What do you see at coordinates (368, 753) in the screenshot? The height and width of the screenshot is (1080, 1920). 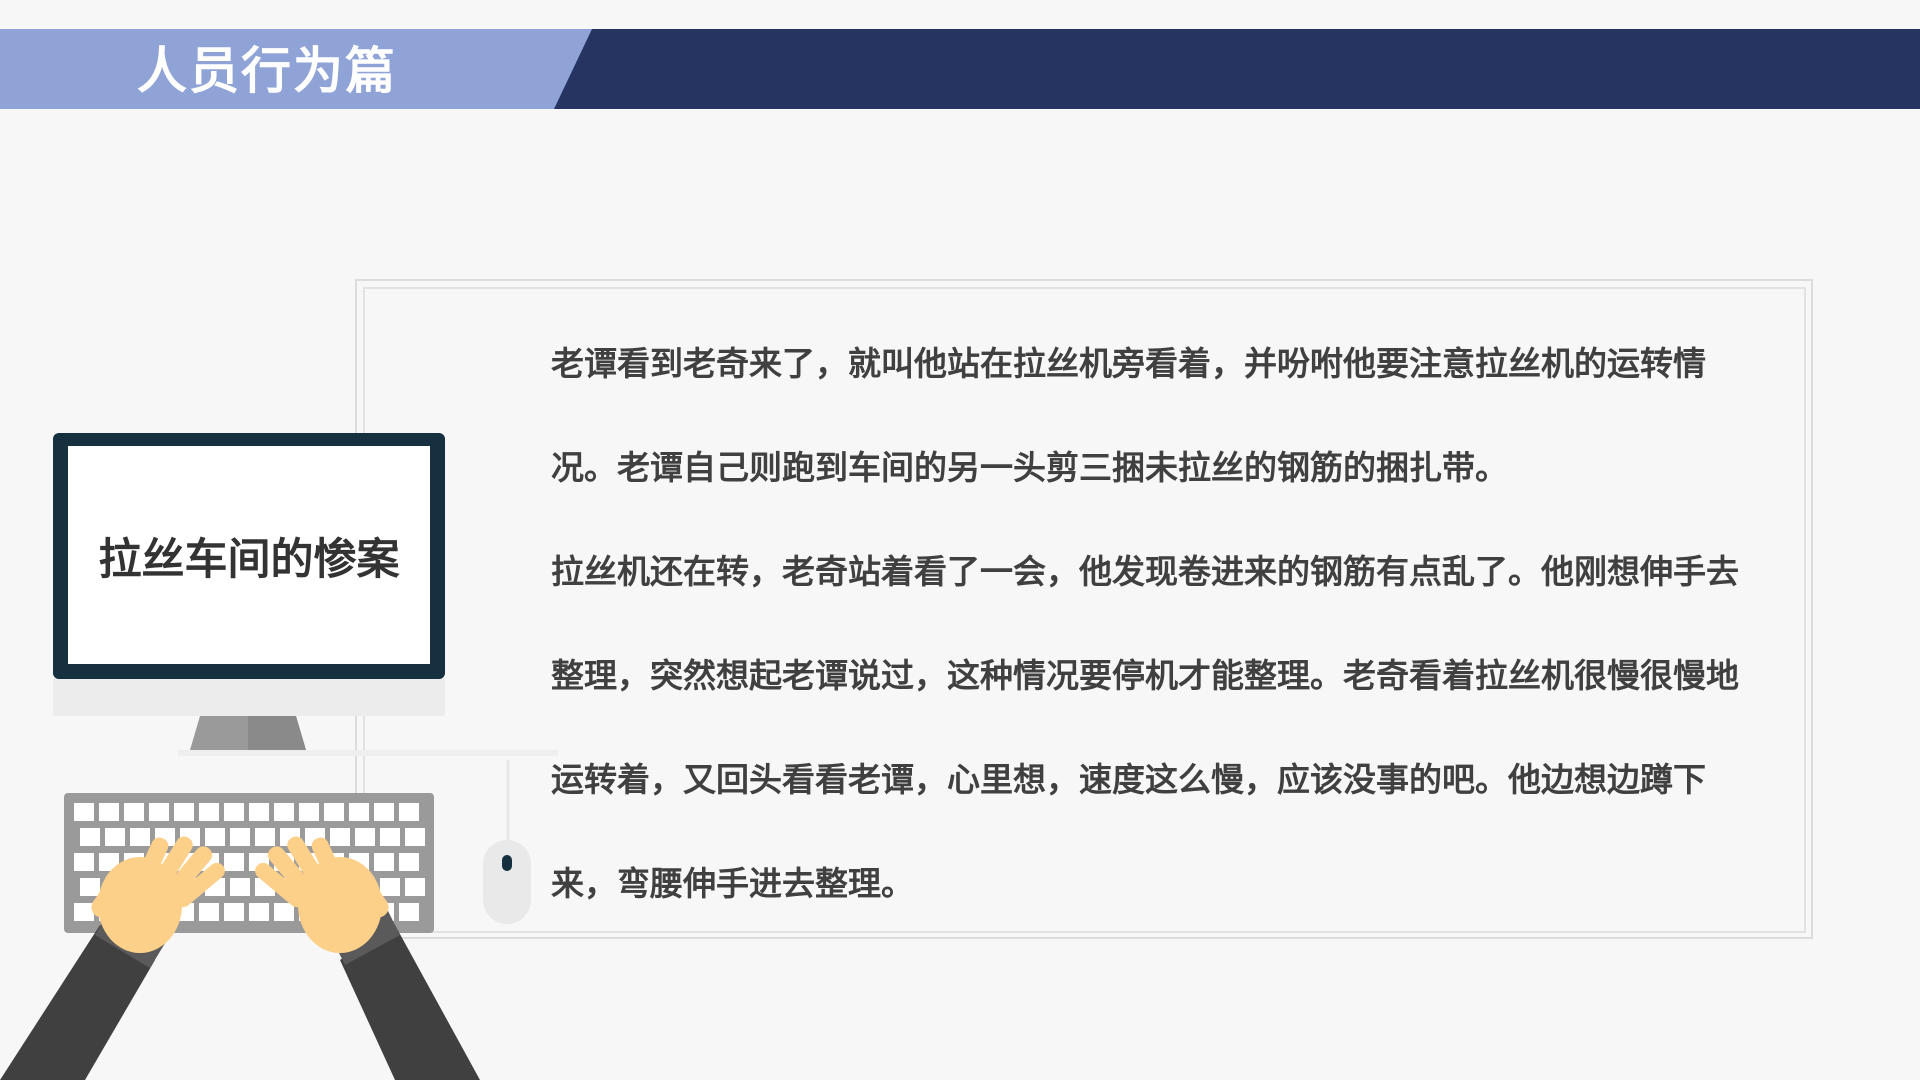 I see `monitor-foot` at bounding box center [368, 753].